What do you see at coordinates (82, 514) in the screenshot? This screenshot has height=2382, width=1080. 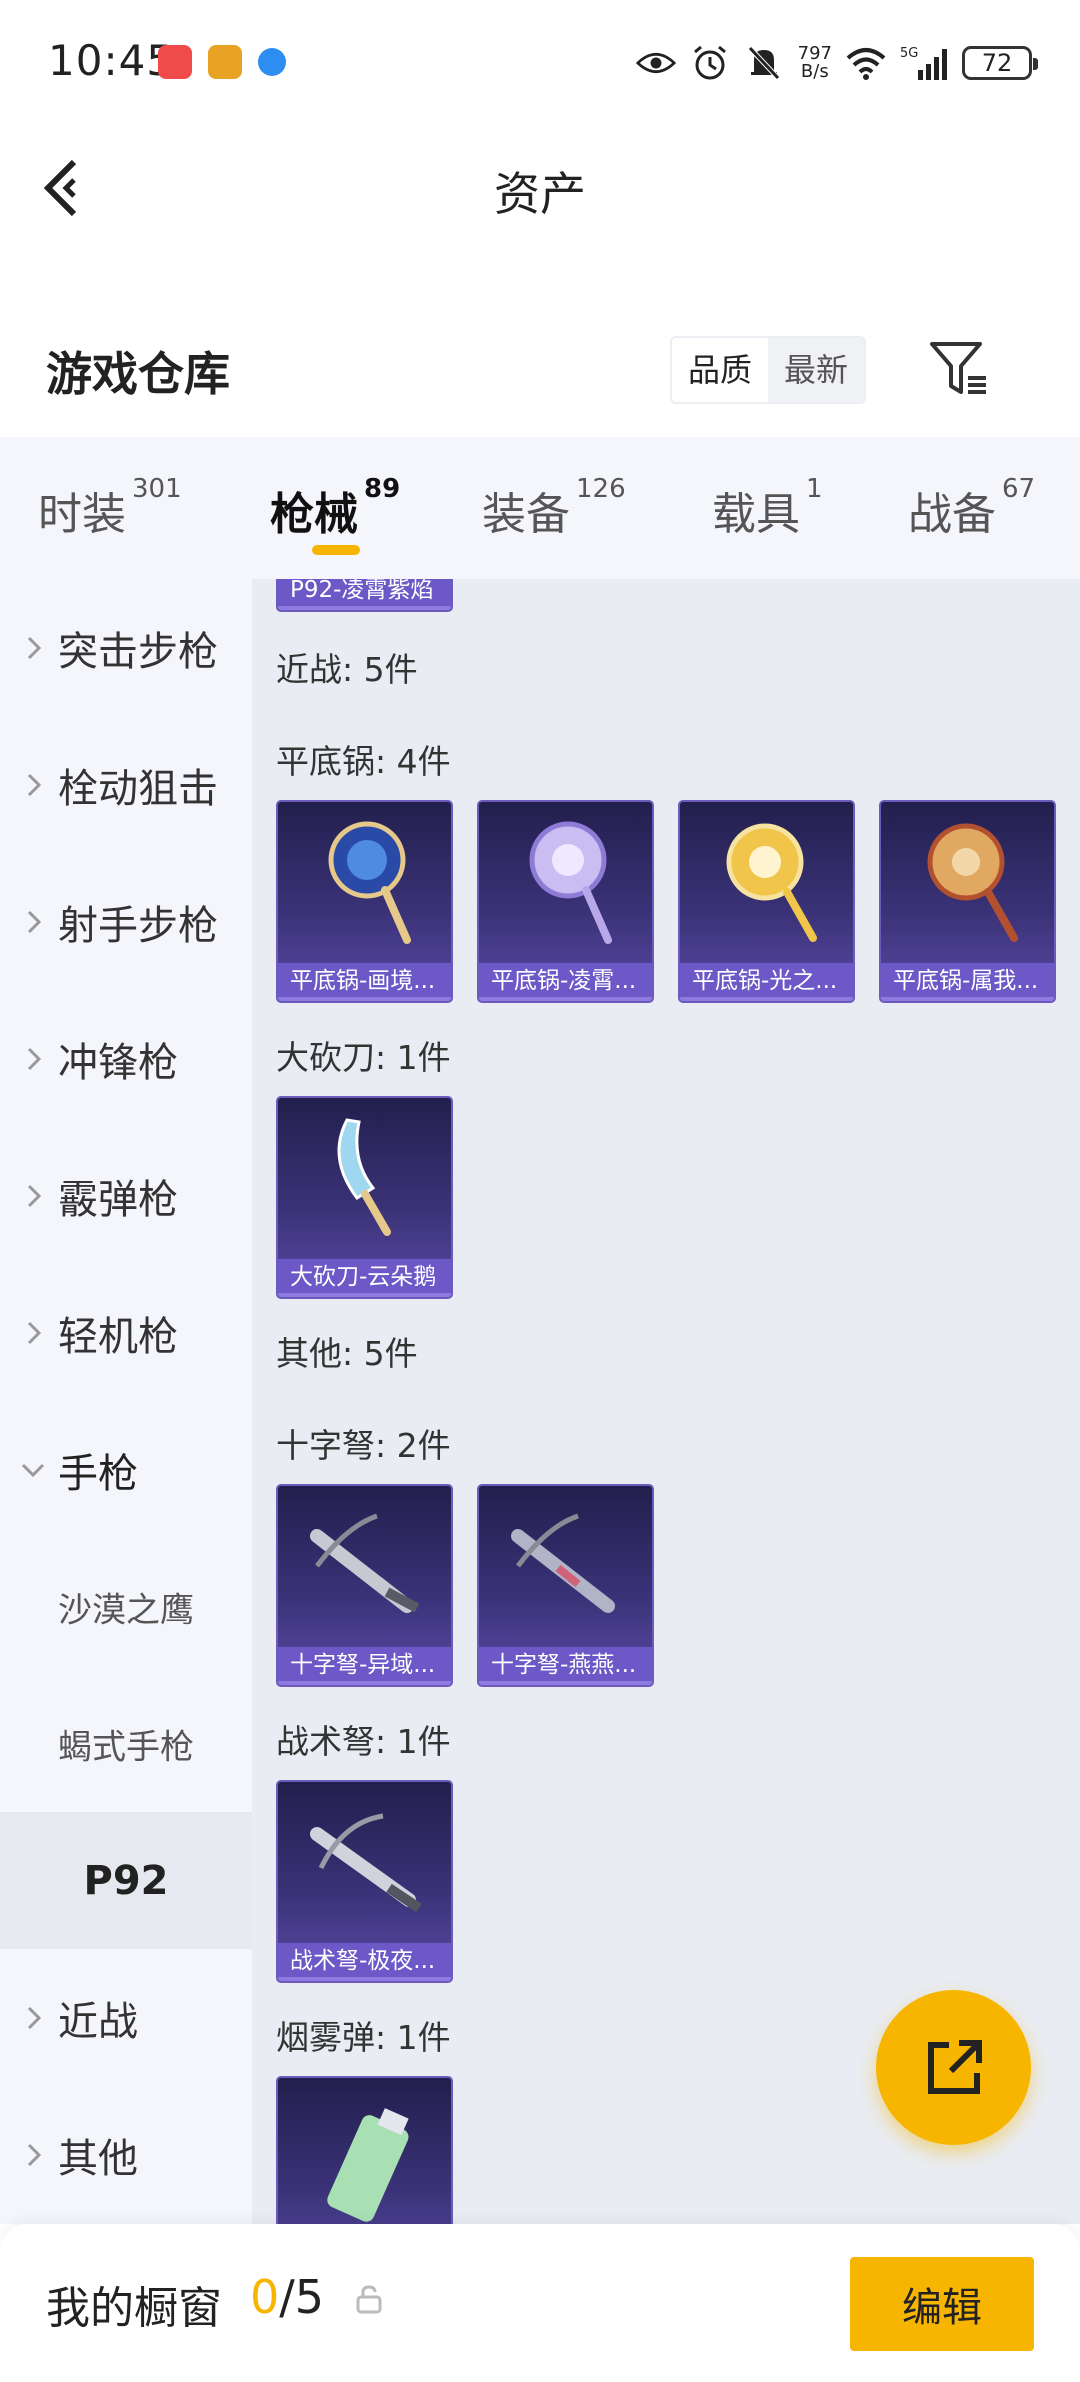 I see `tab-label: 时装` at bounding box center [82, 514].